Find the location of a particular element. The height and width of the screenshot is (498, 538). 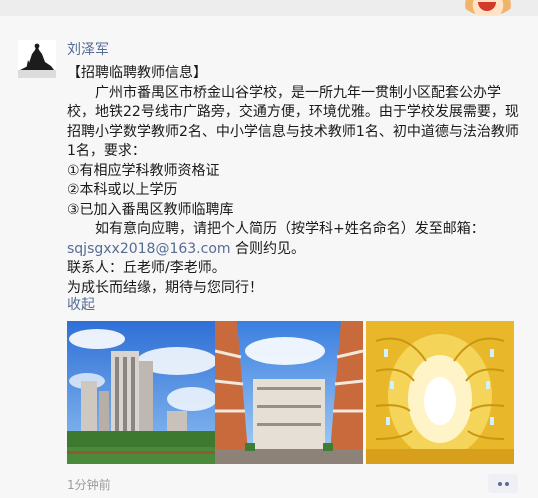

more-dots-icon is located at coordinates (503, 483).